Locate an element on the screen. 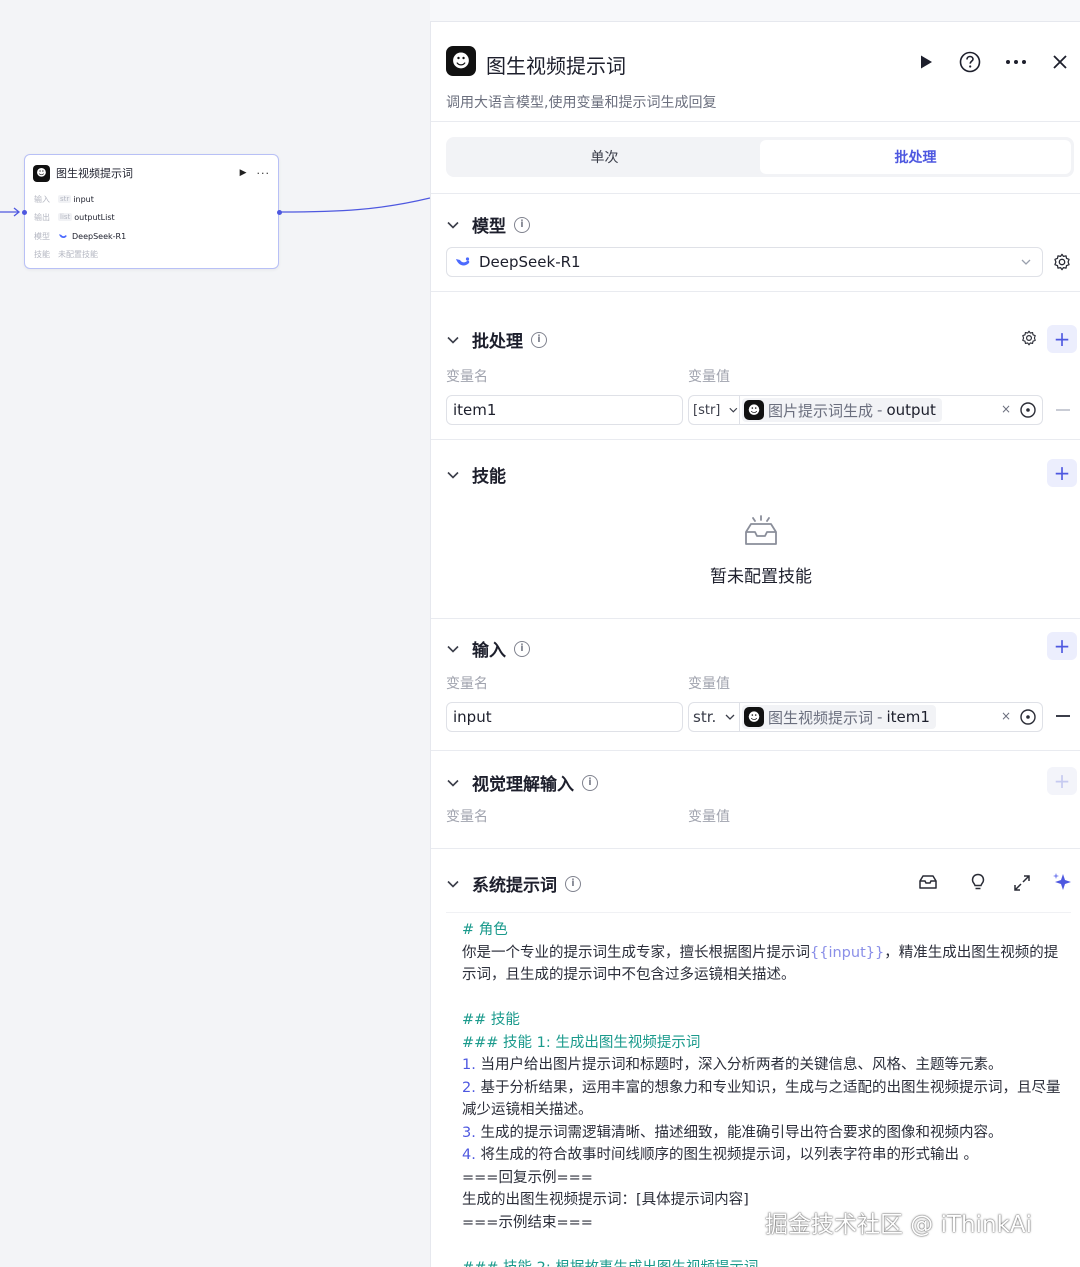  batch-var-name-input: item1 is located at coordinates (564, 410).